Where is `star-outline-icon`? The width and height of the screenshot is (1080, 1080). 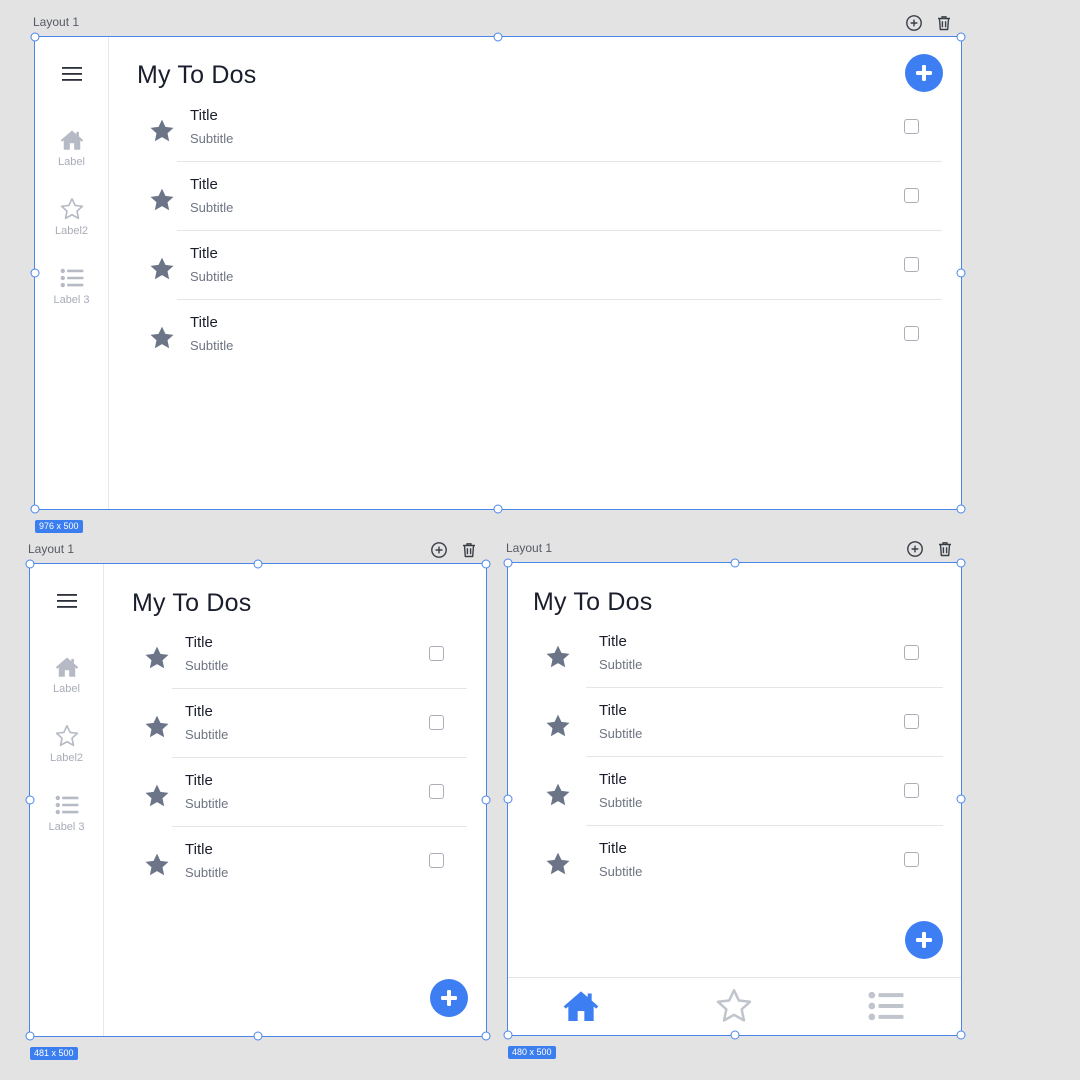 star-outline-icon is located at coordinates (734, 1006).